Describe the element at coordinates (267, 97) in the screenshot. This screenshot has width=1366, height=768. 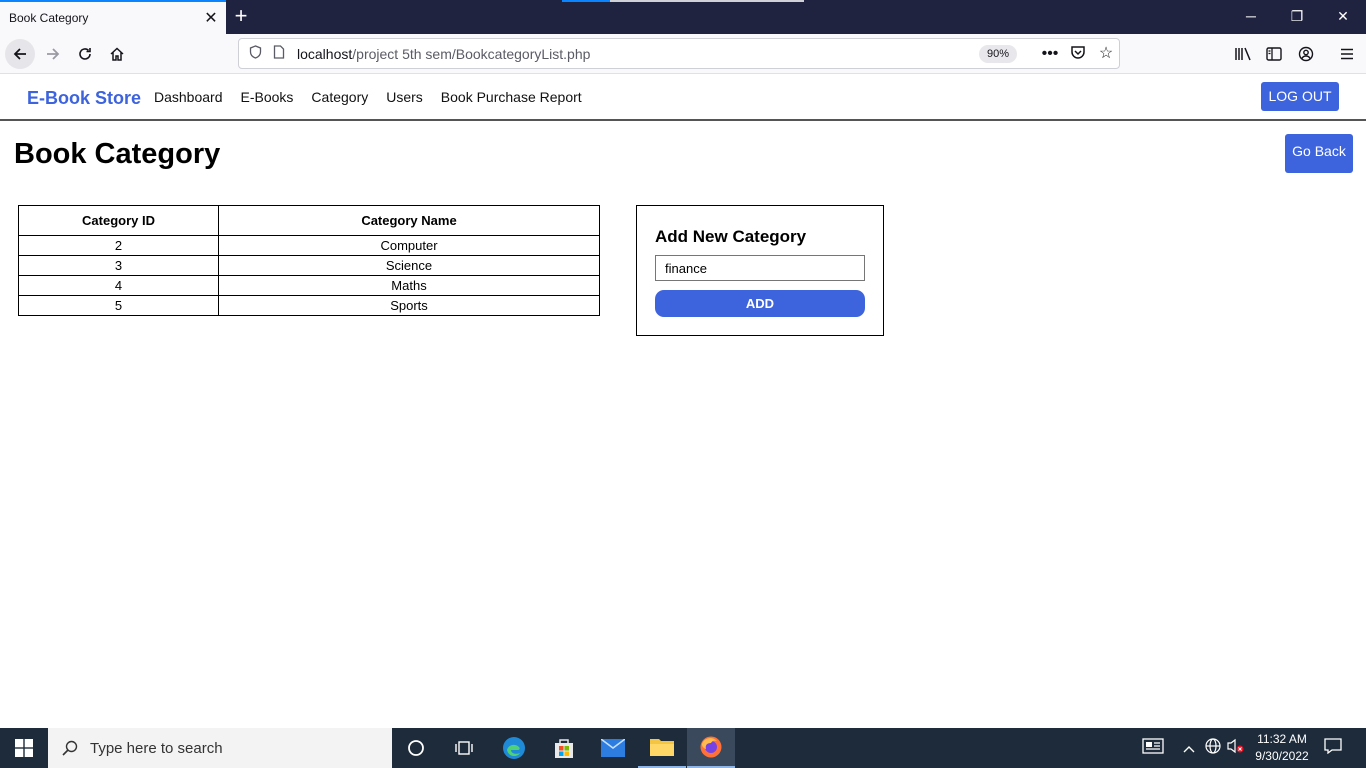
I see `nav-ebooks: E-Books` at that location.